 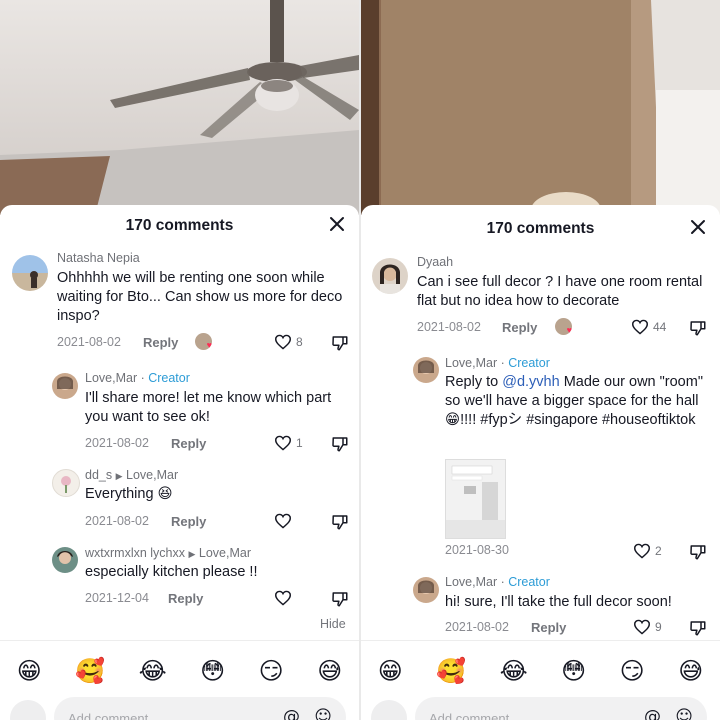 What do you see at coordinates (98, 258) in the screenshot?
I see `commenter-name: Natasha Nepia` at bounding box center [98, 258].